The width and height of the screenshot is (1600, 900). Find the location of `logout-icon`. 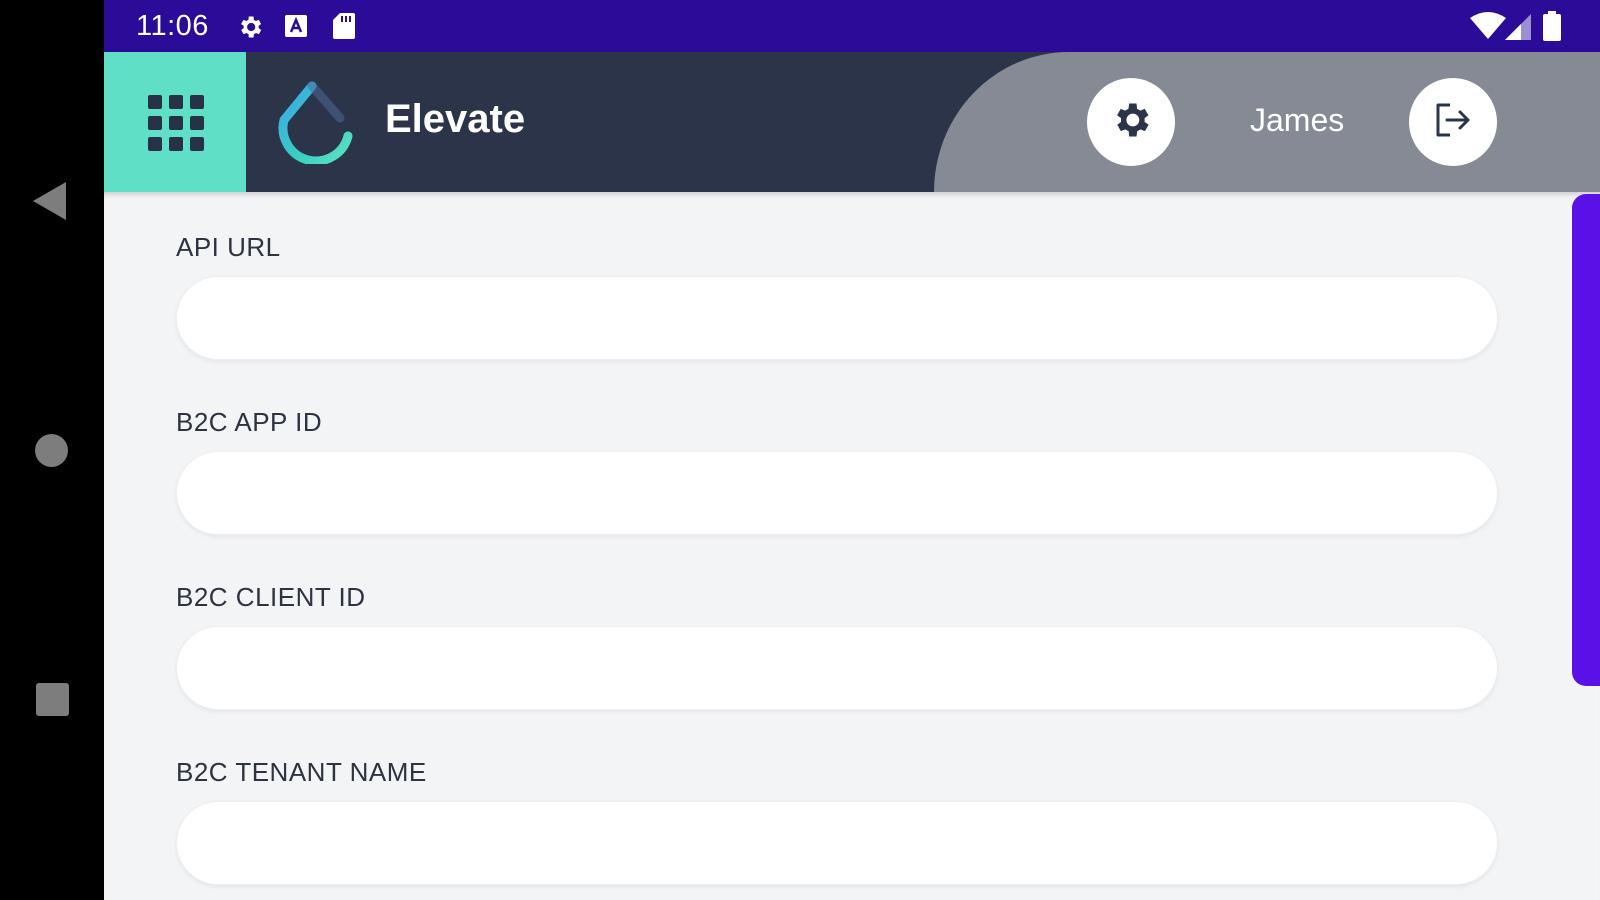

logout-icon is located at coordinates (1453, 122).